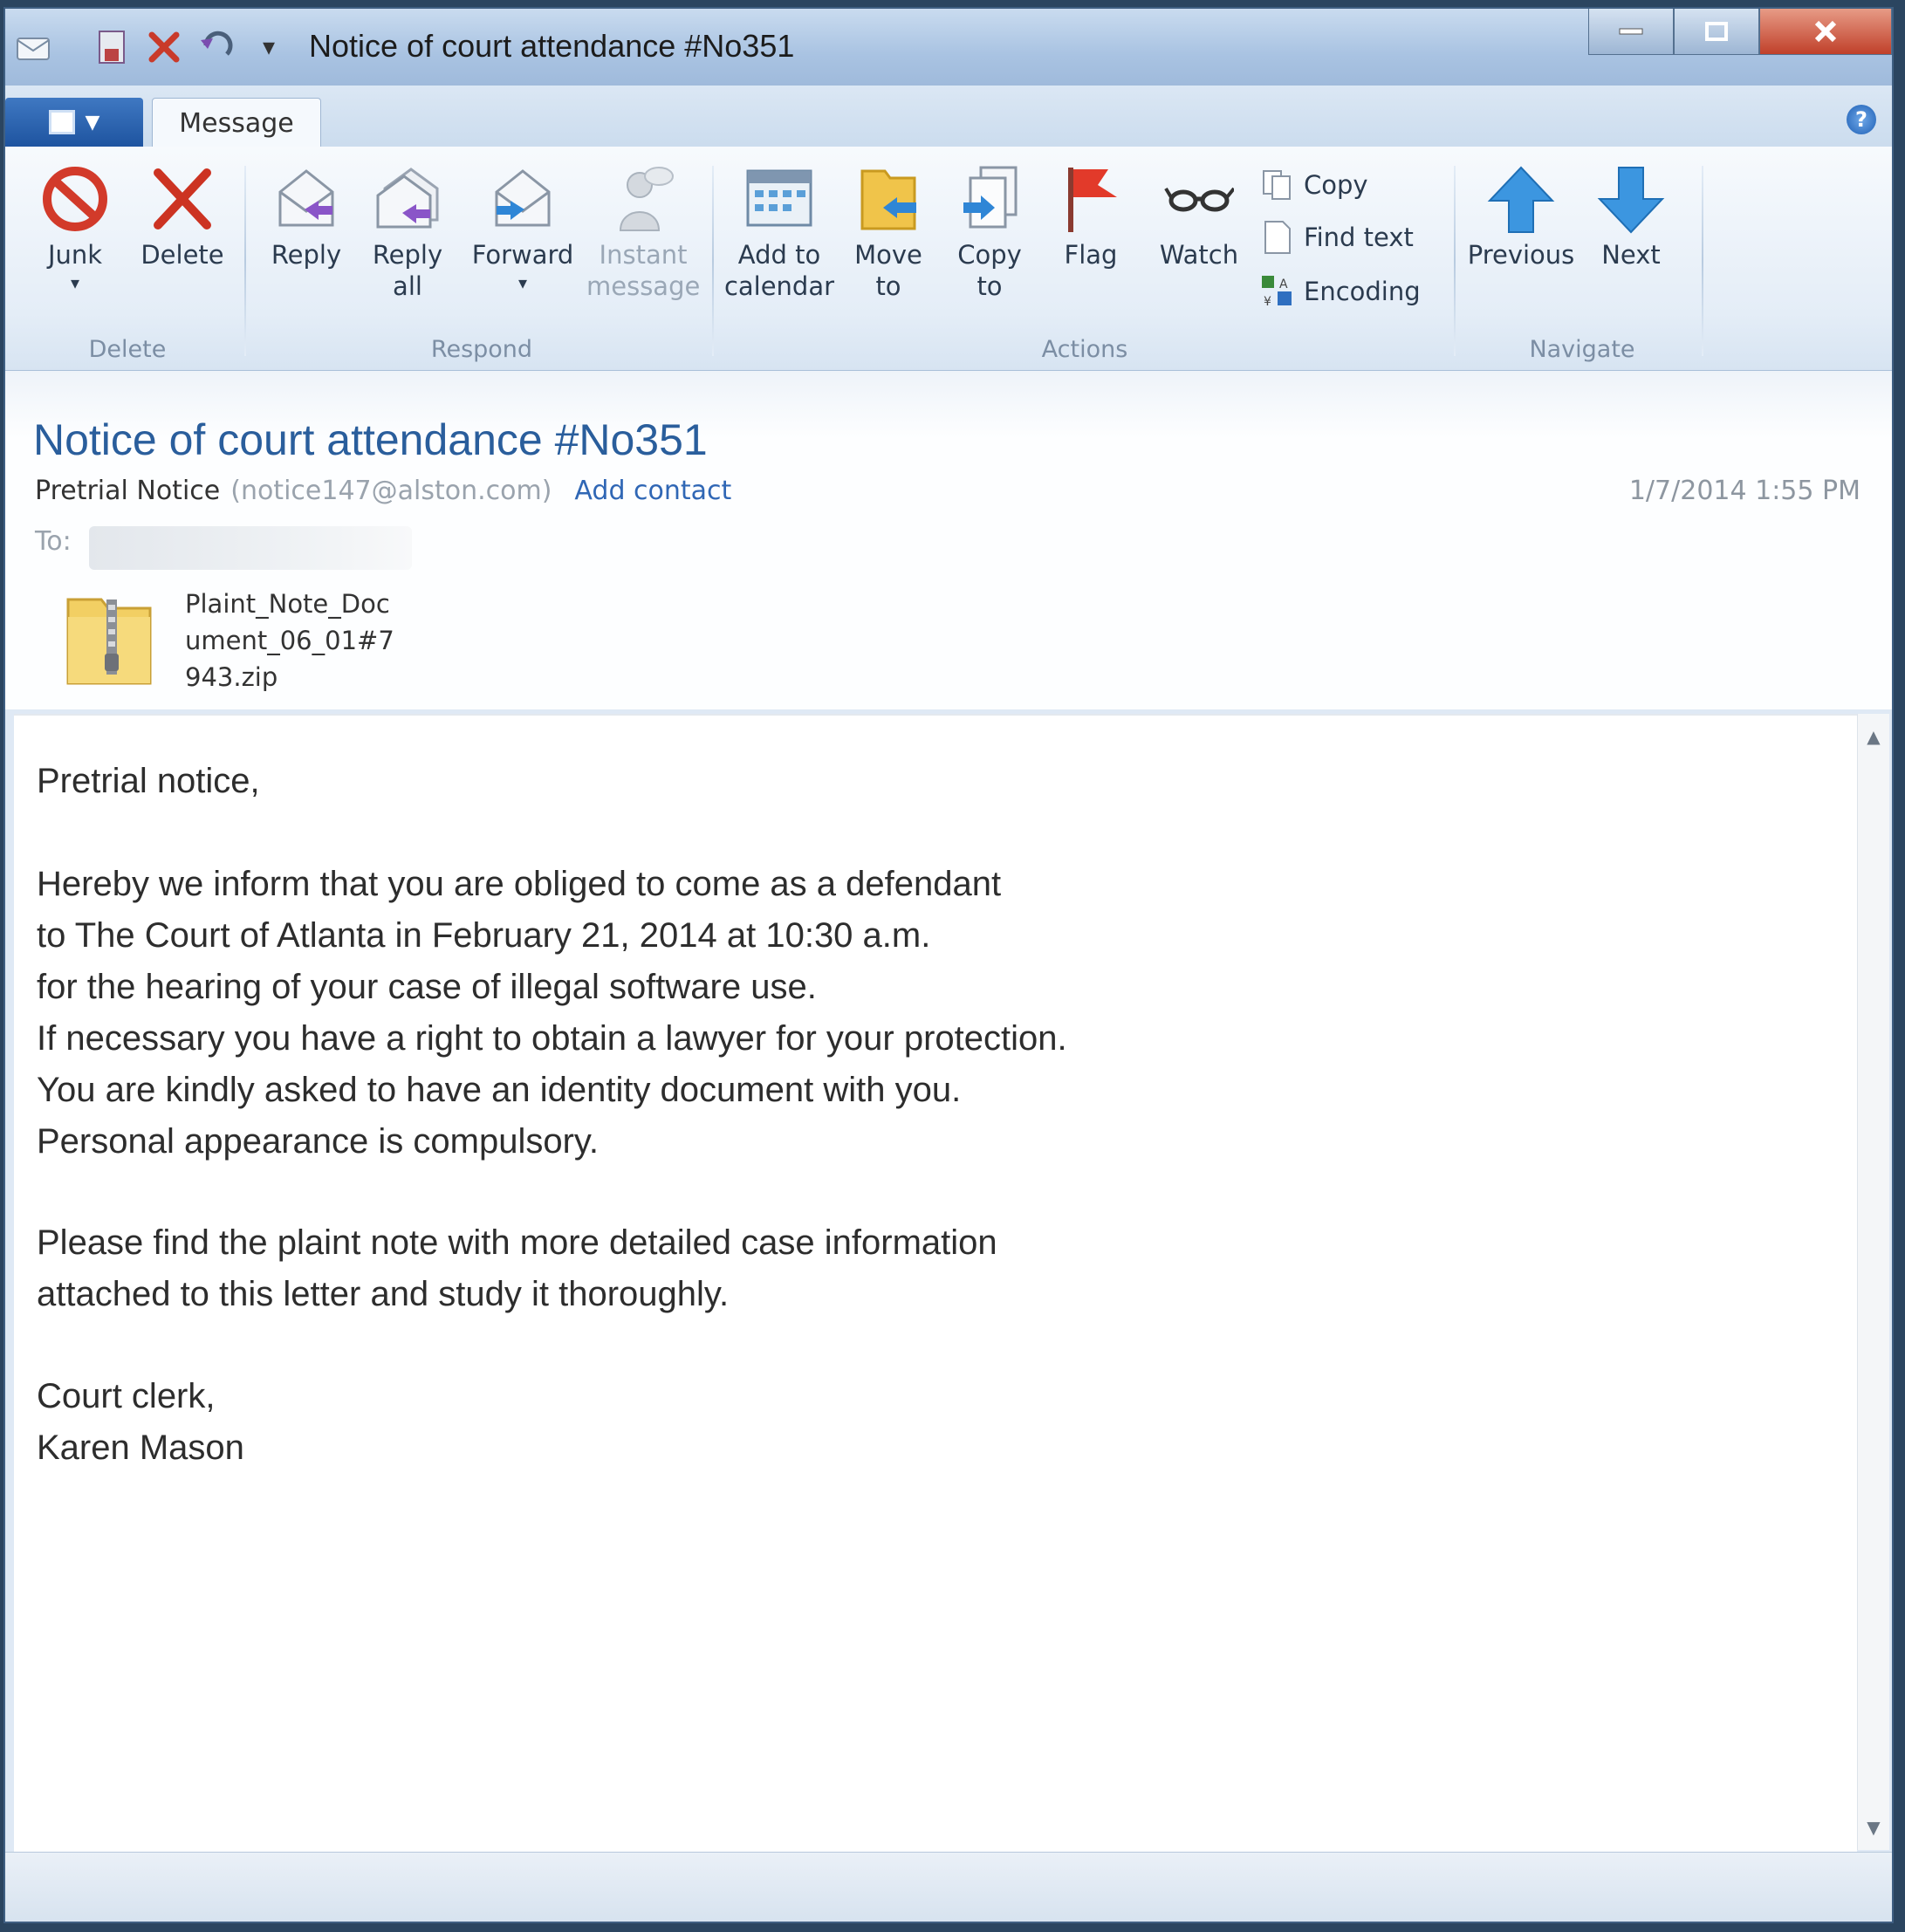 The width and height of the screenshot is (1905, 1932). I want to click on instant-message-label: Instant message, so click(644, 271).